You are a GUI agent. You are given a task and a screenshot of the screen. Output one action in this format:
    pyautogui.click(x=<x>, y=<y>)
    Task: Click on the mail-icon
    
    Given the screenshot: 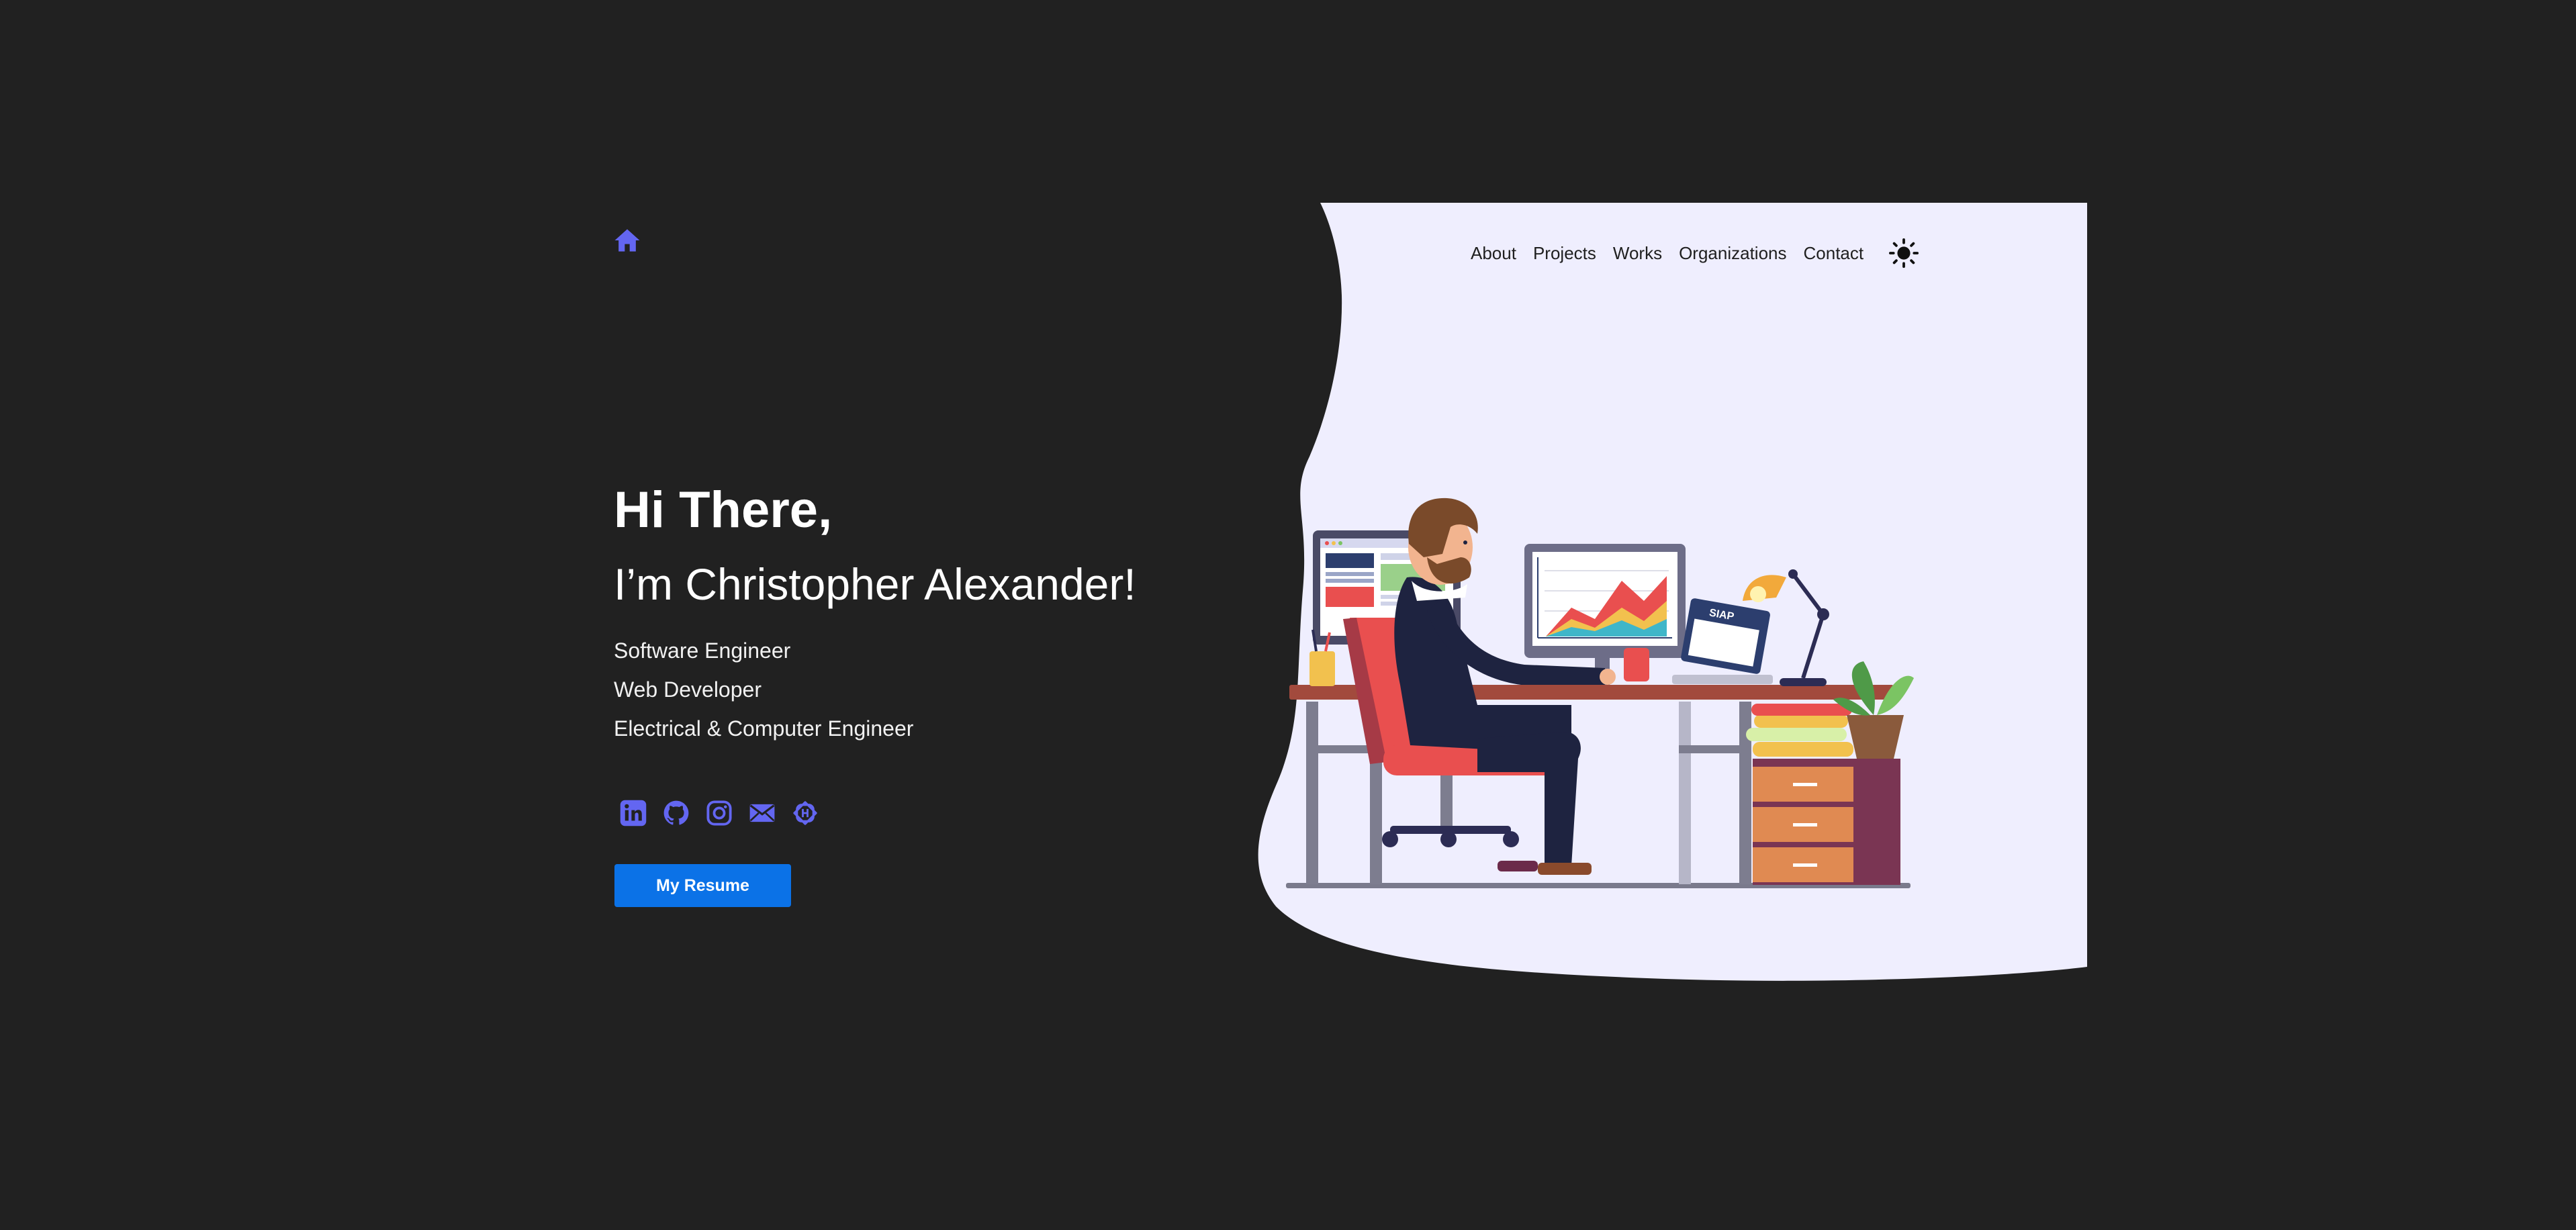 What is the action you would take?
    pyautogui.click(x=762, y=813)
    